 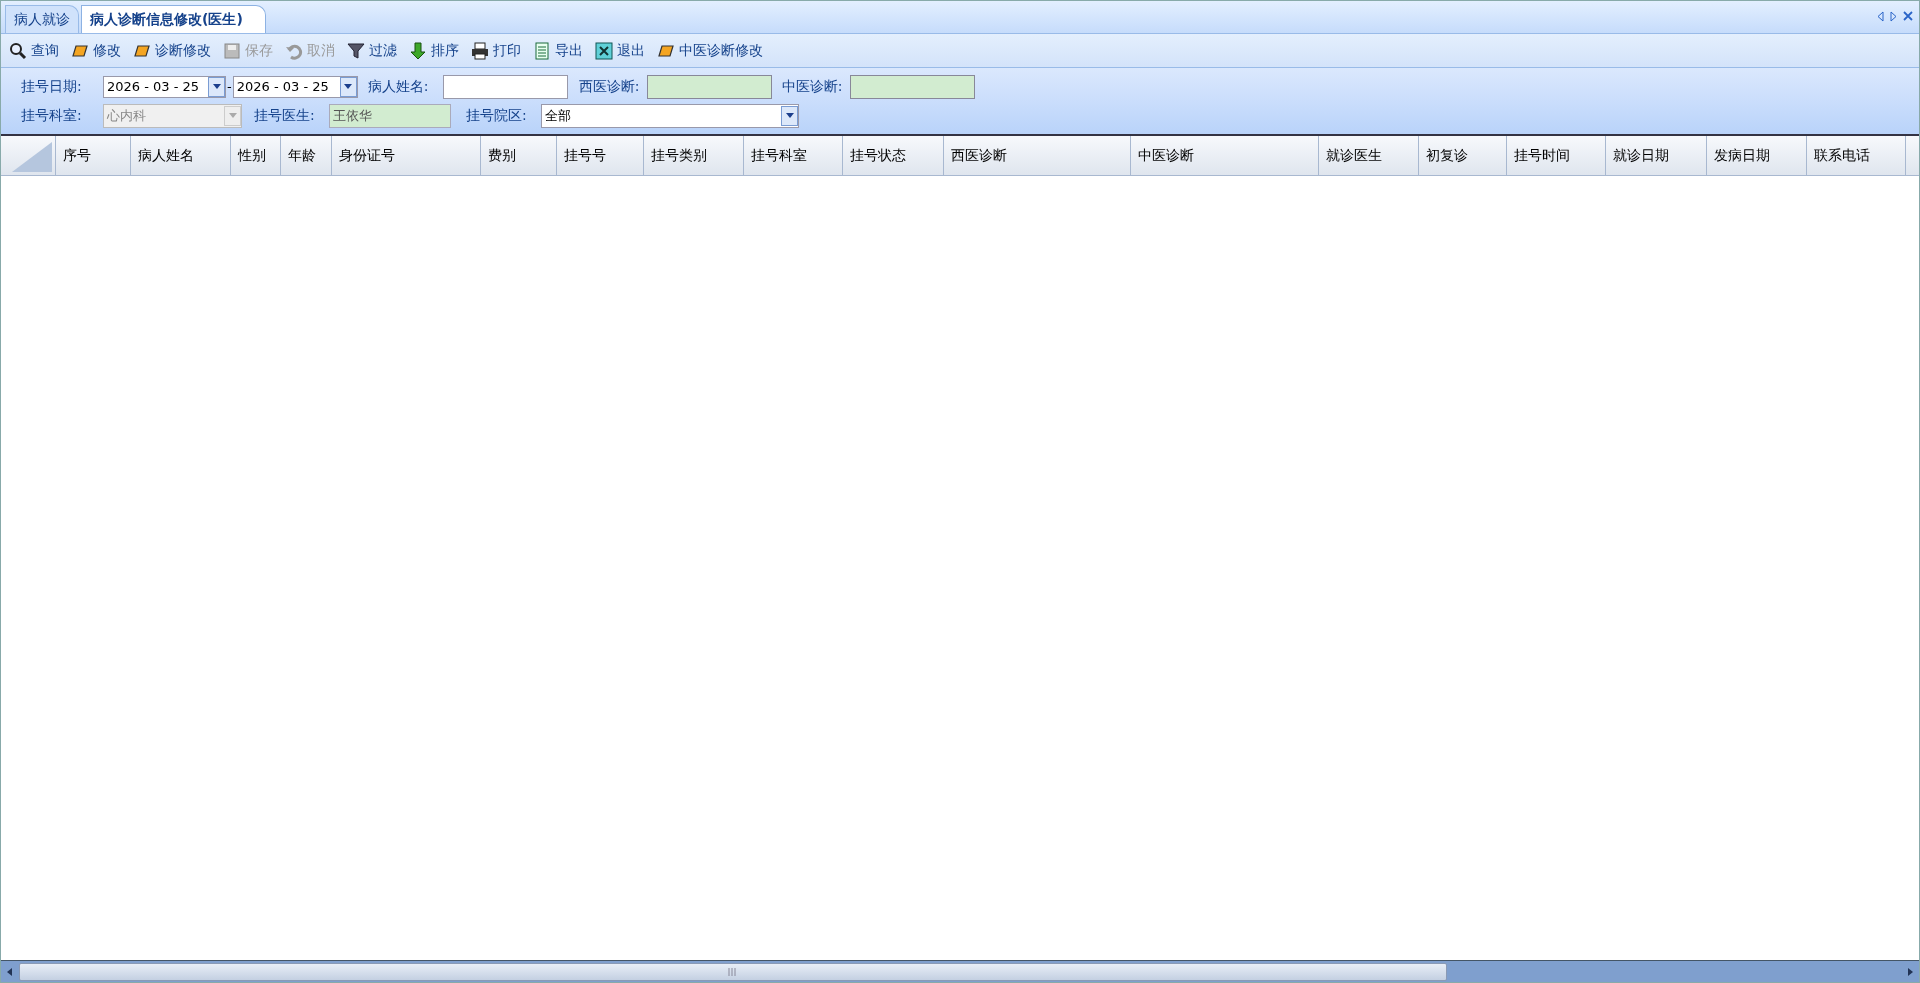 What do you see at coordinates (93, 155) in the screenshot?
I see `column-header: 序号` at bounding box center [93, 155].